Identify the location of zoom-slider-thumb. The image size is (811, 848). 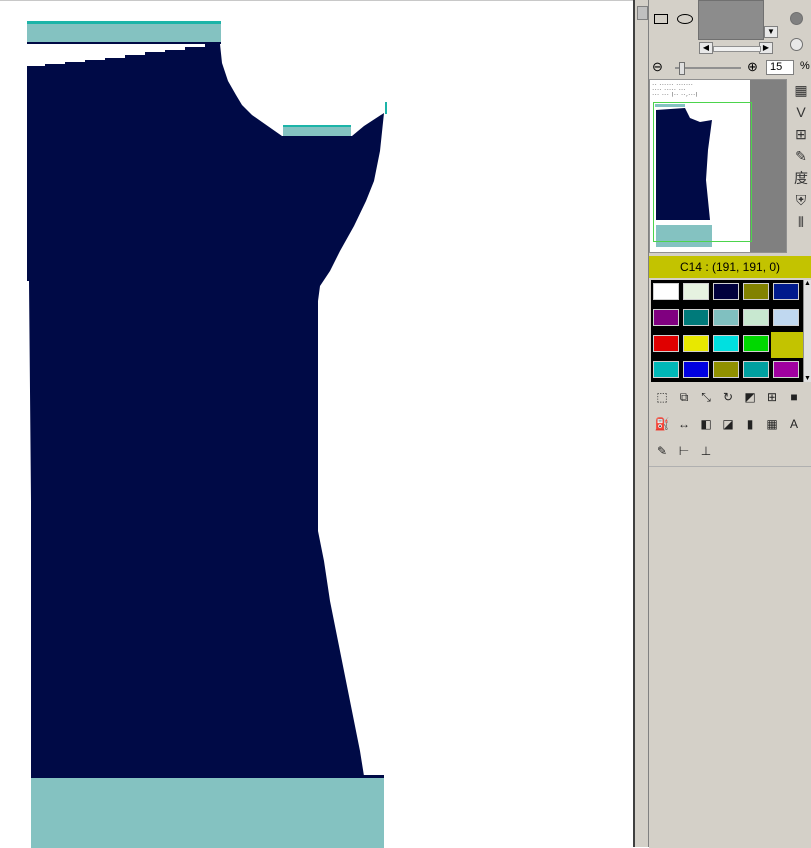
(682, 68).